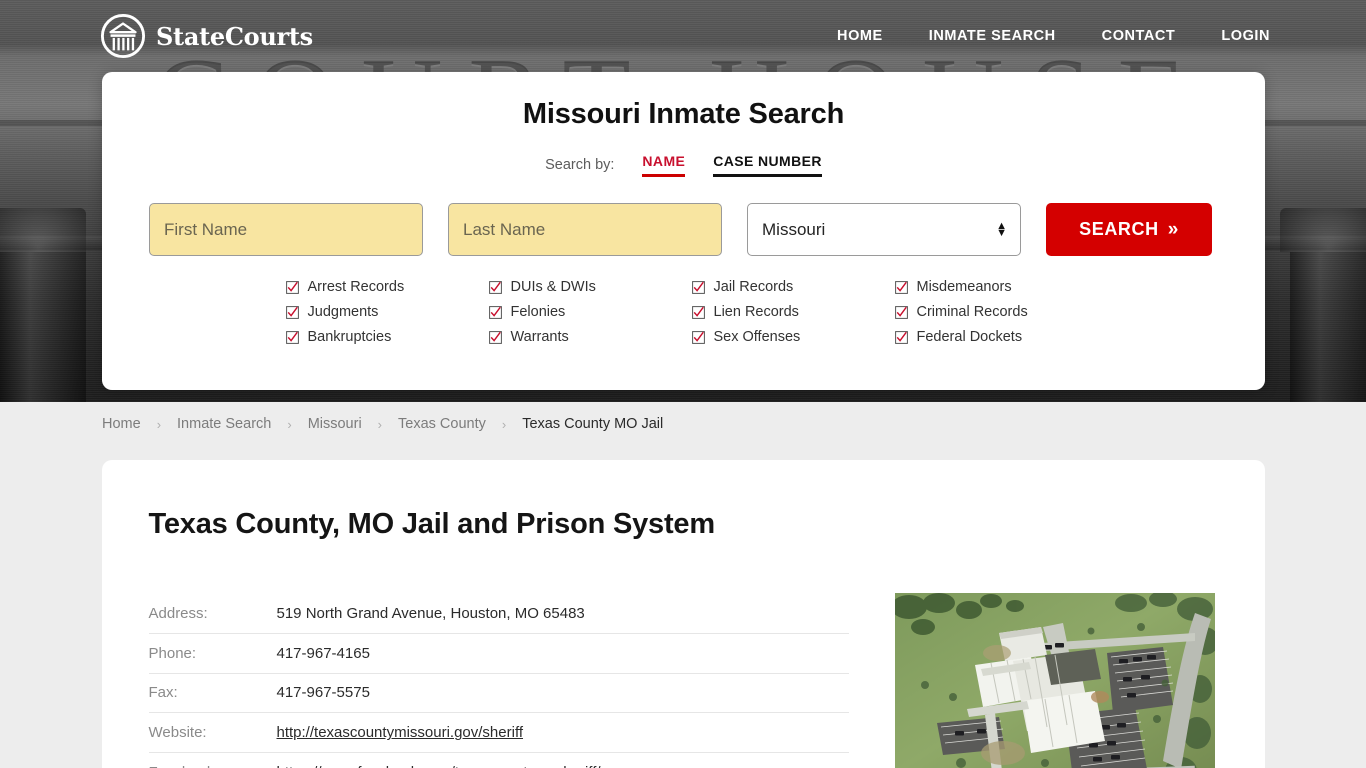 The image size is (1366, 768). I want to click on row-value-fax: 417-967-5575, so click(323, 693).